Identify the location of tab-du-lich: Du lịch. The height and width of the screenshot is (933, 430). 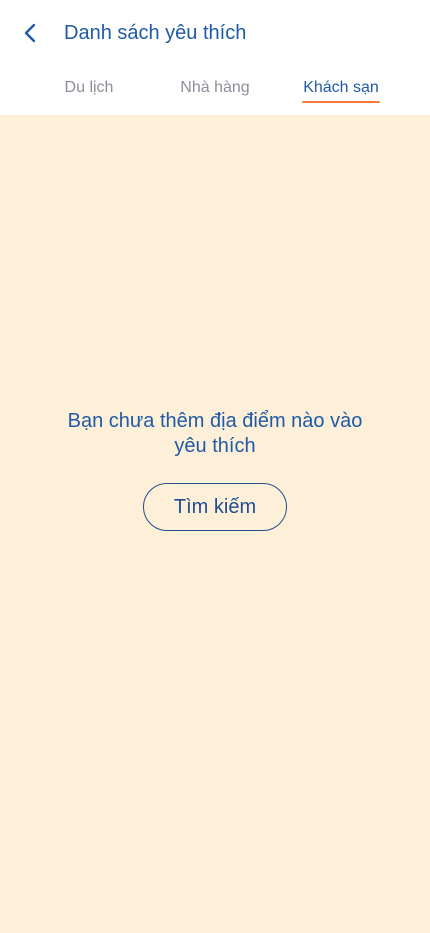
(89, 89).